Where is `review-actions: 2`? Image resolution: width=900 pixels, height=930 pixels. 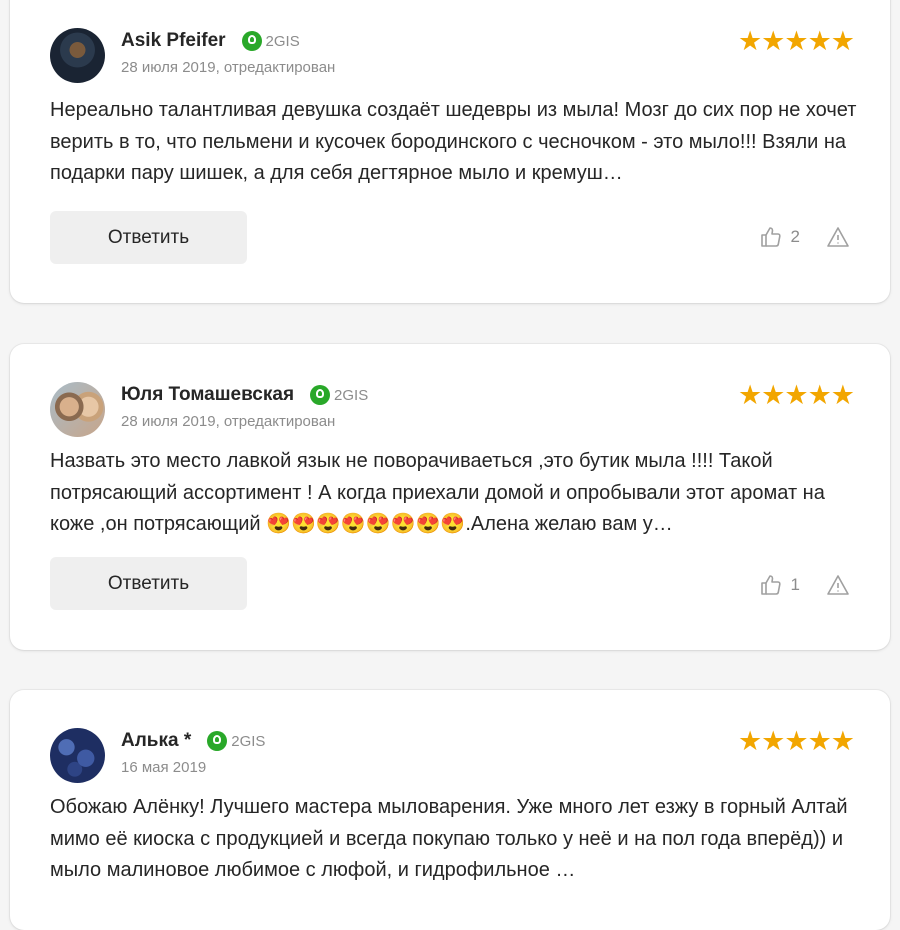 review-actions: 2 is located at coordinates (804, 237).